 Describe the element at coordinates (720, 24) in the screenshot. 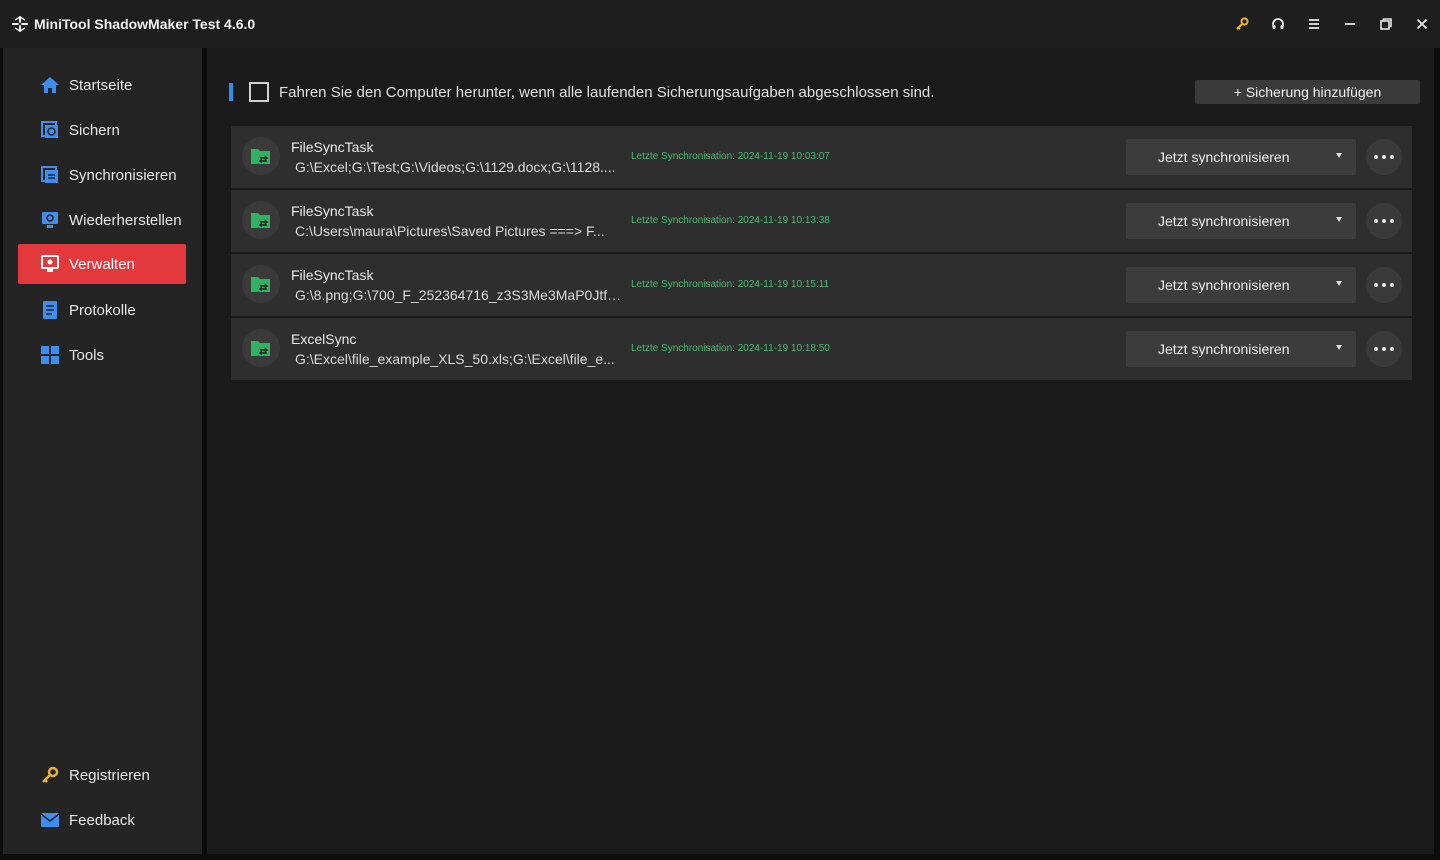

I see `title-bar: MiniTool ShadowMaker Test 4.6.0` at that location.